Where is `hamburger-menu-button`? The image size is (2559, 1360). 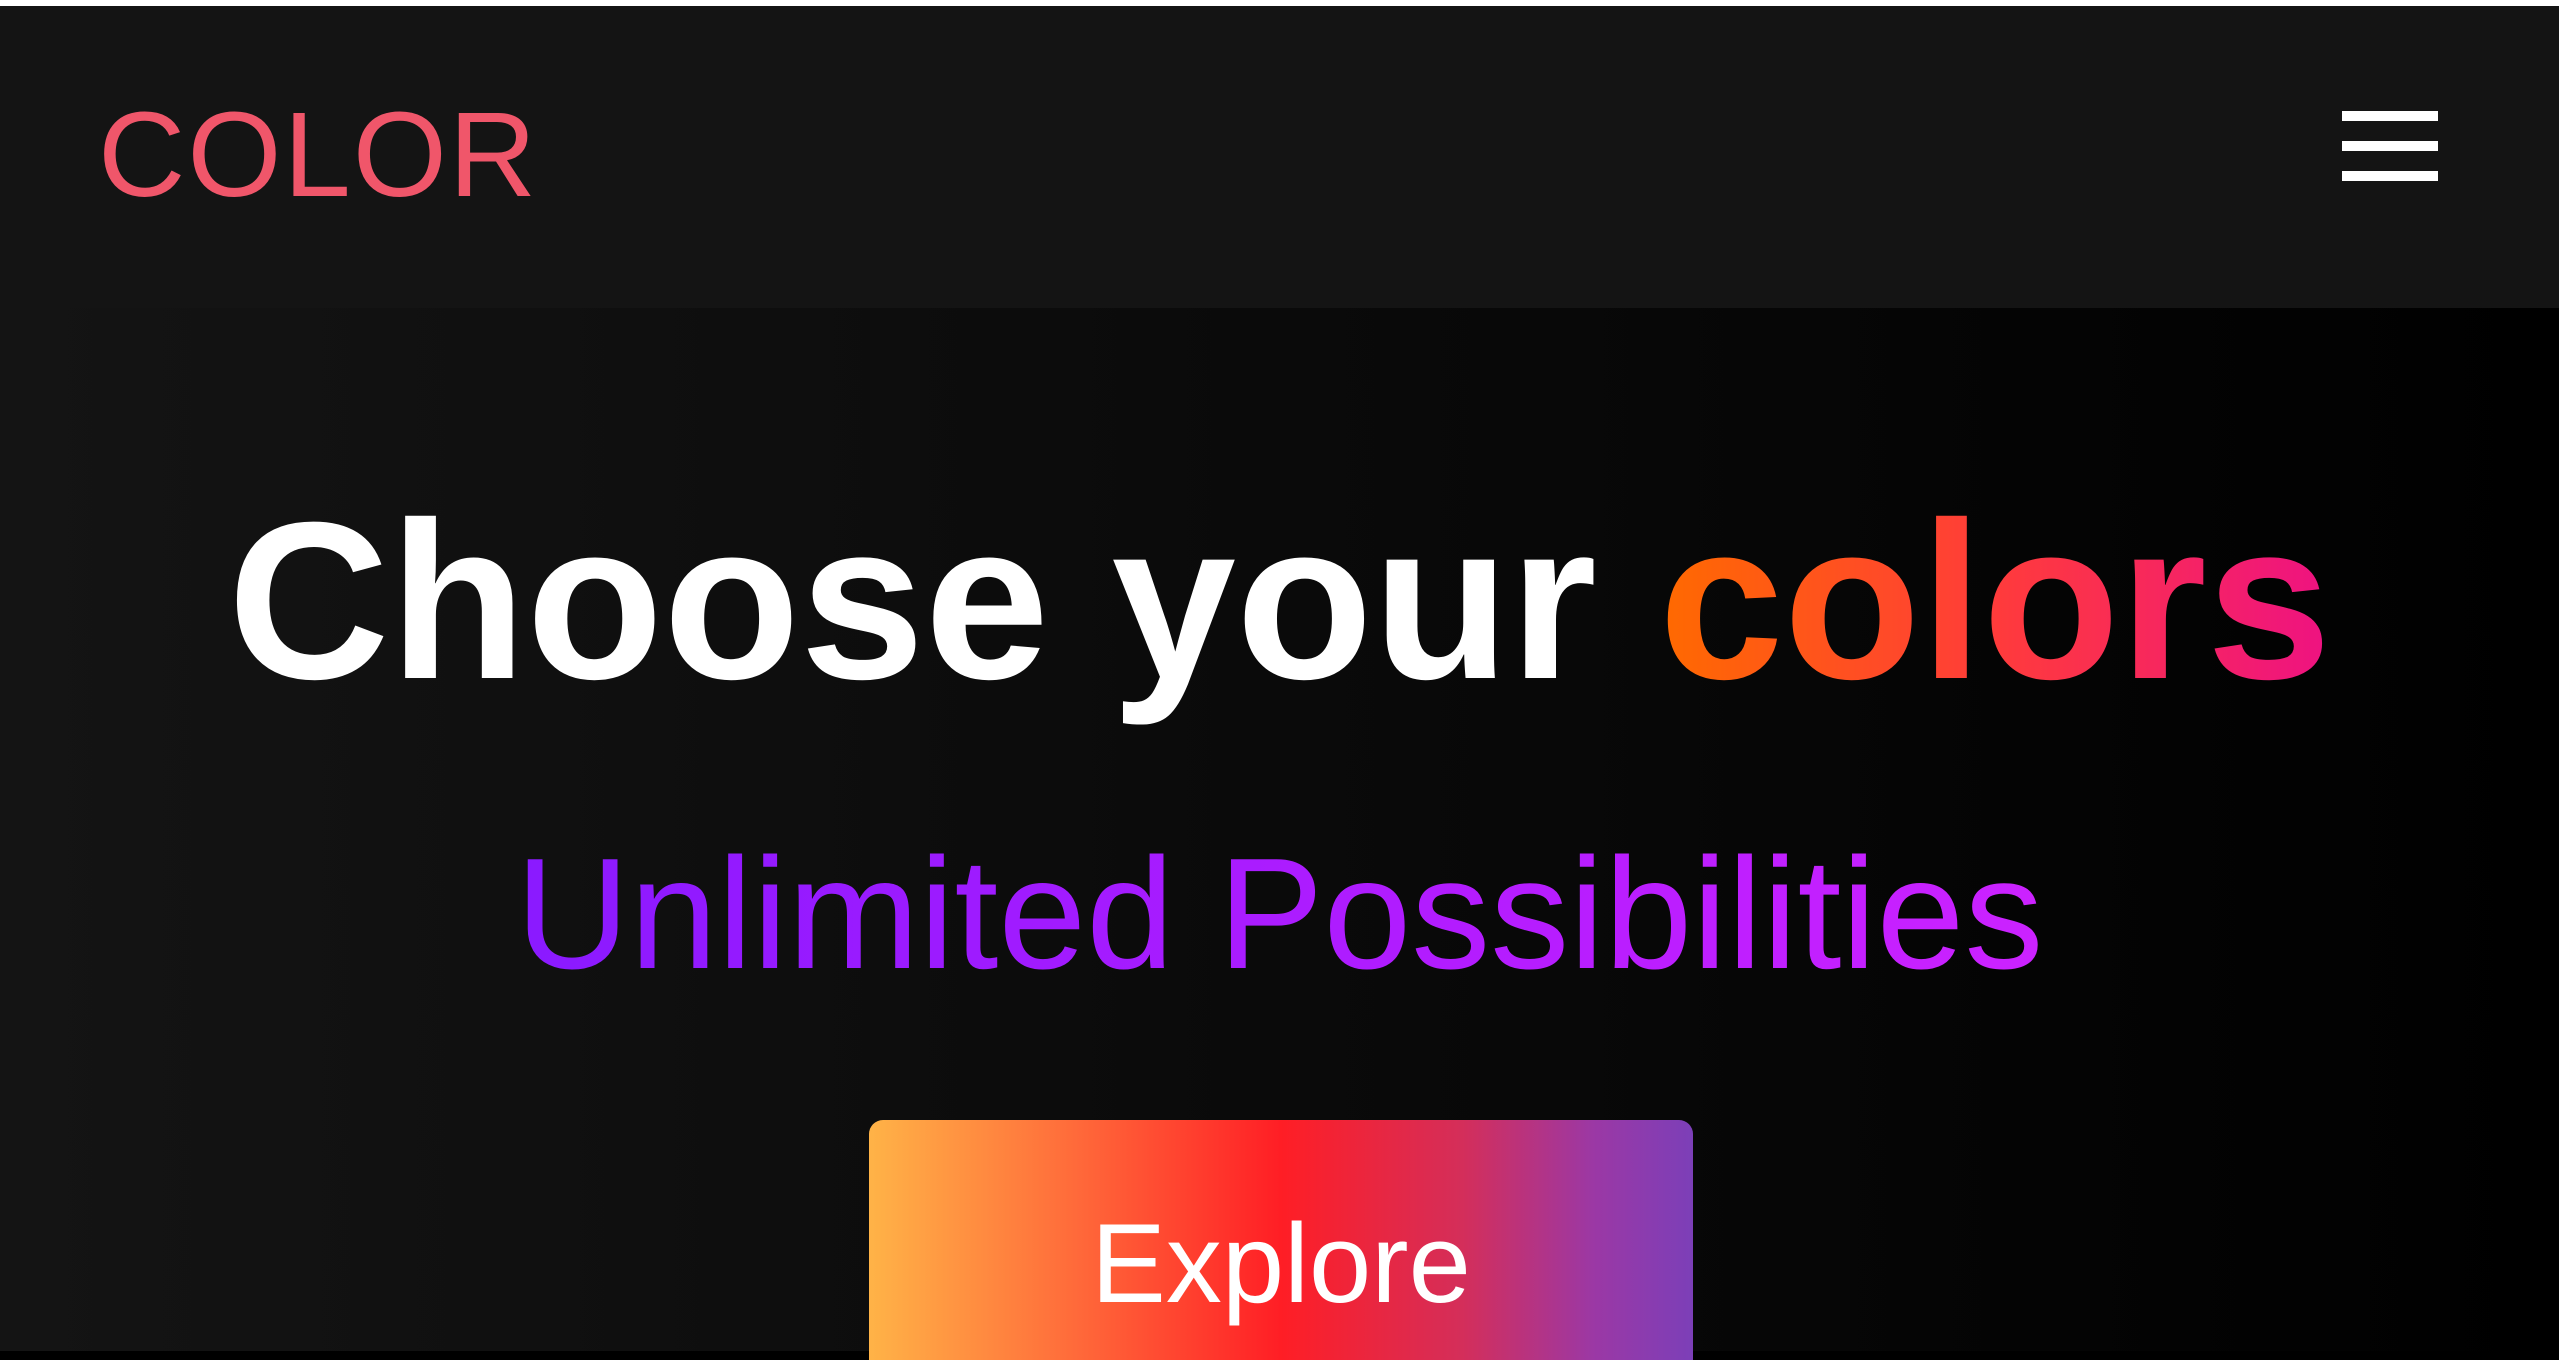 hamburger-menu-button is located at coordinates (2390, 148).